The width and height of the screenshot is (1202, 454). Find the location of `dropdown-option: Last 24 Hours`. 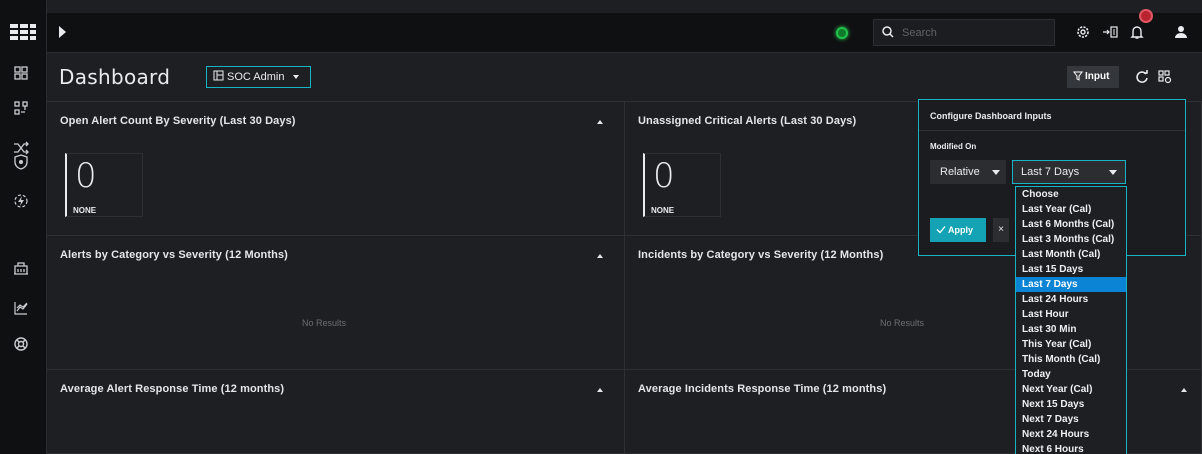

dropdown-option: Last 24 Hours is located at coordinates (1071, 299).